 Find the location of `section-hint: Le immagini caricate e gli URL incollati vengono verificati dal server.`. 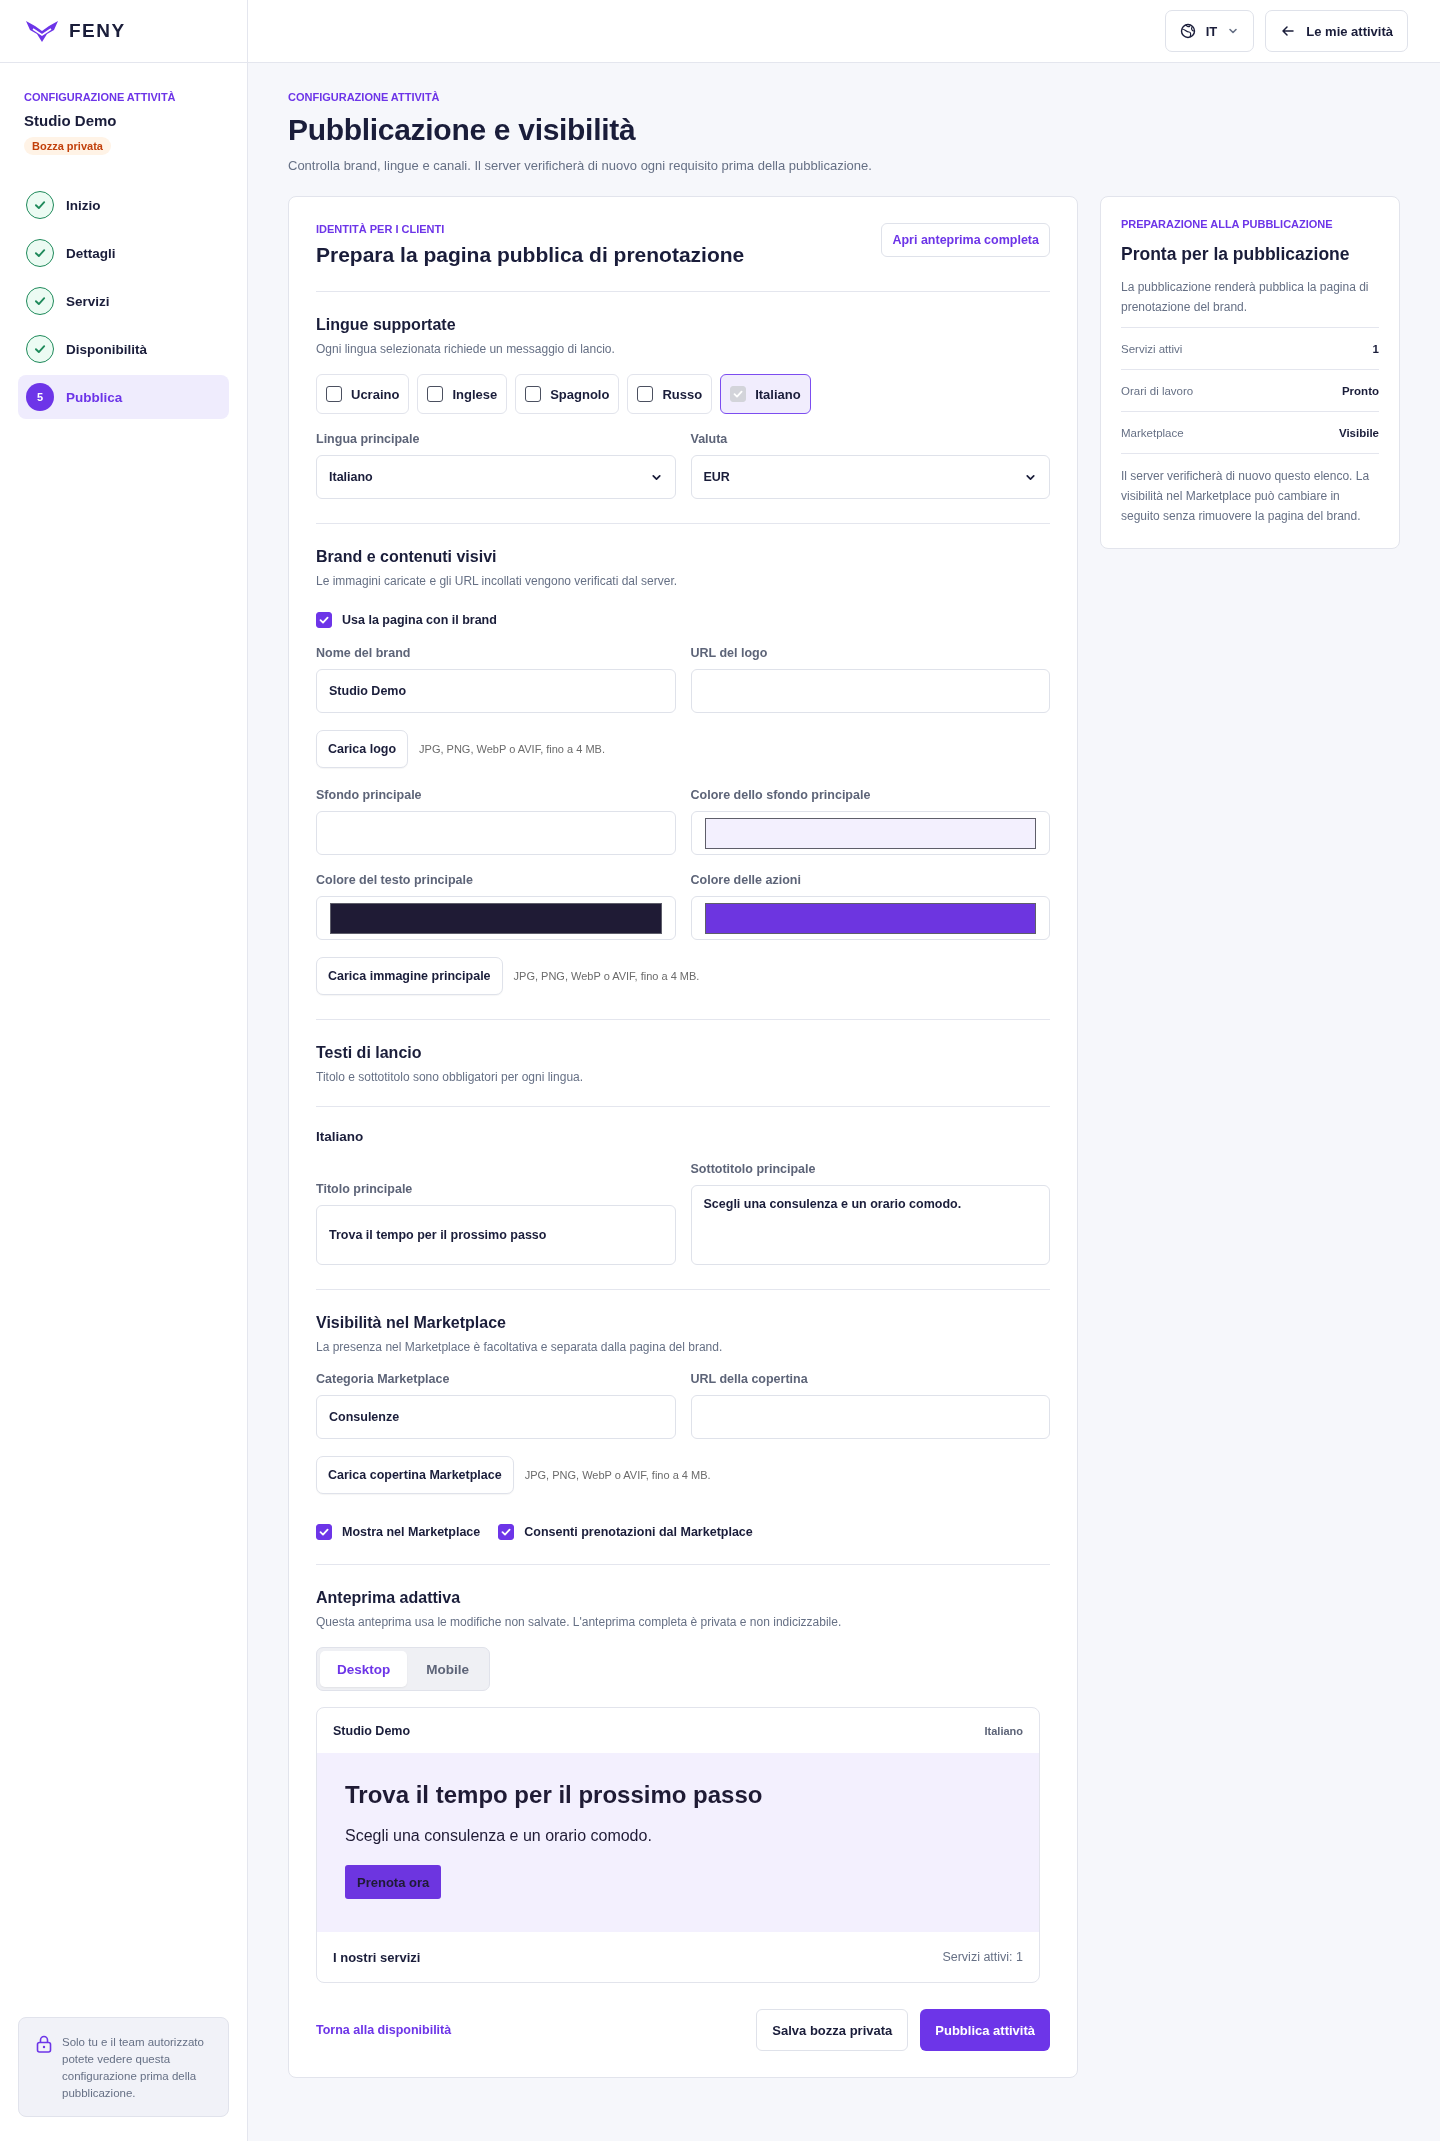

section-hint: Le immagini caricate e gli URL incollati vengono verificati dal server. is located at coordinates (497, 581).